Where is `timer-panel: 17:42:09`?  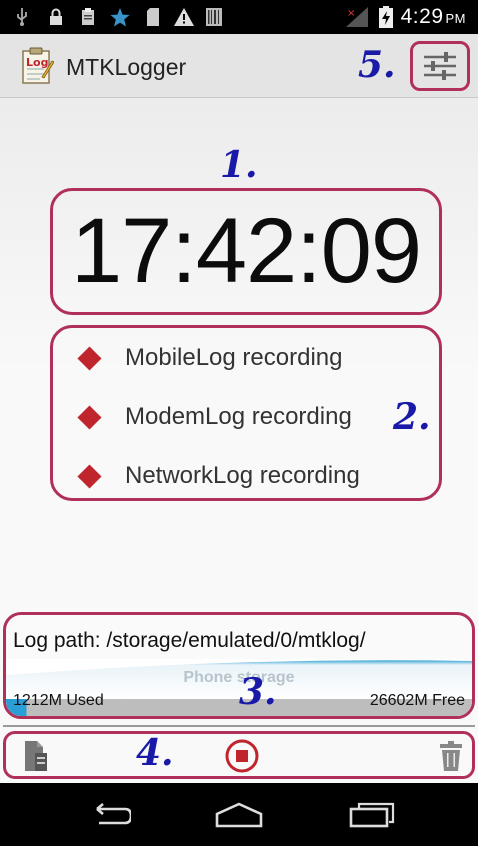 timer-panel: 17:42:09 is located at coordinates (246, 251).